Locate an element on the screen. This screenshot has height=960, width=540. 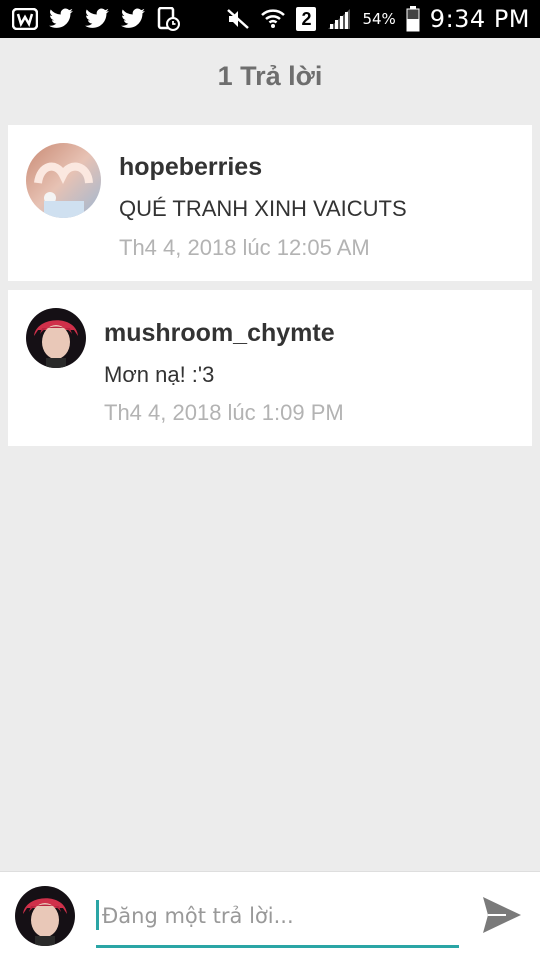
mute-icon is located at coordinates (238, 19).